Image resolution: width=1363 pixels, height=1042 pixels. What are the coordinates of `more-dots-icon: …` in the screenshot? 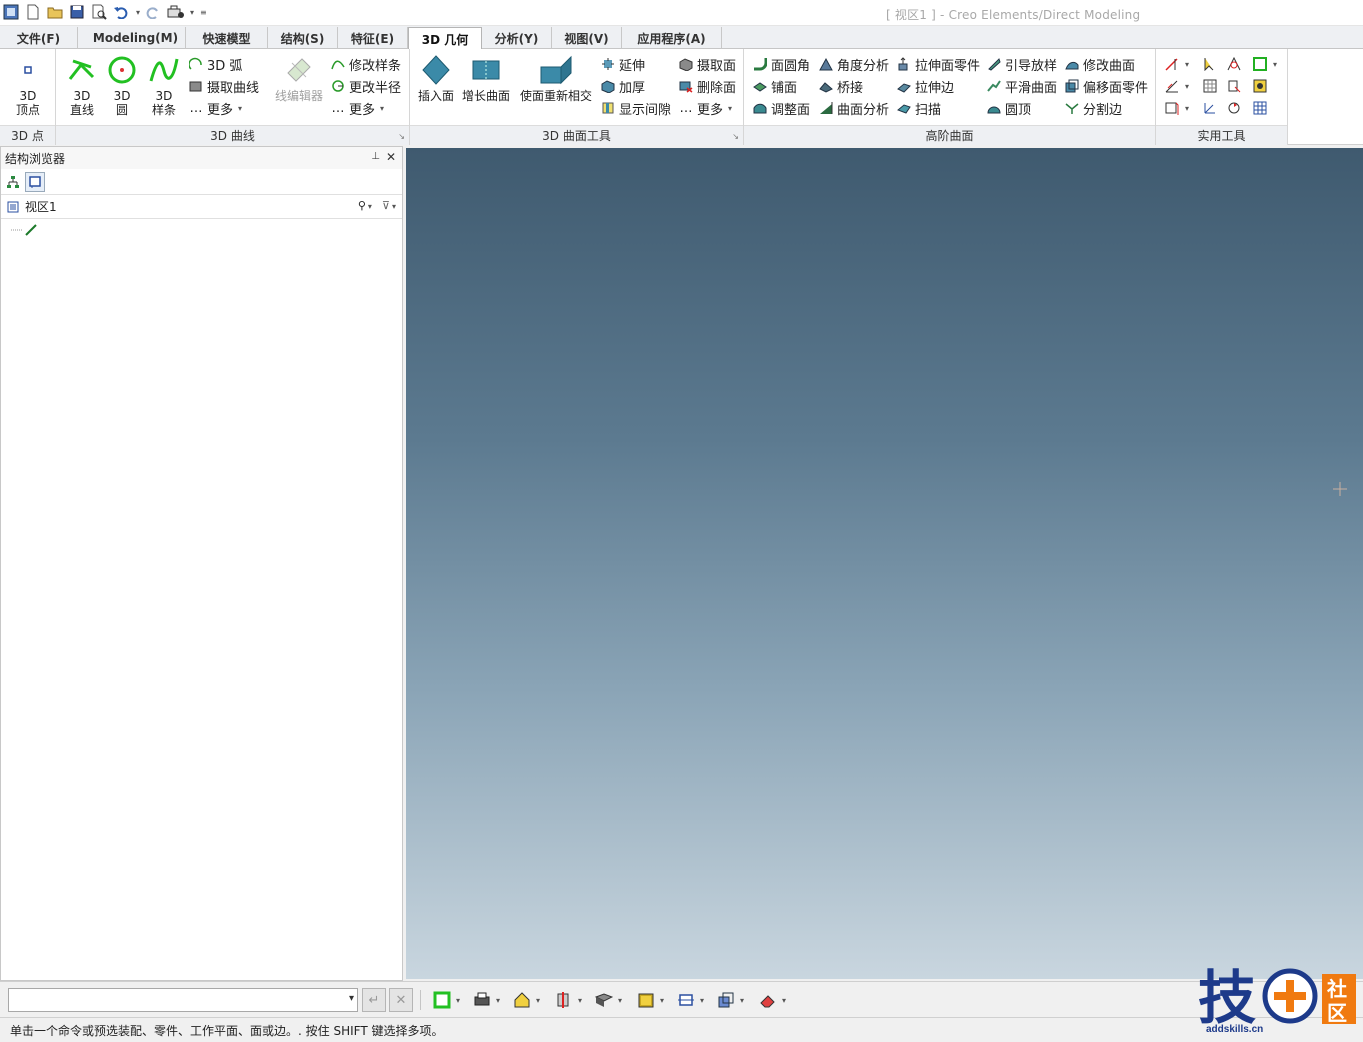 It's located at (196, 108).